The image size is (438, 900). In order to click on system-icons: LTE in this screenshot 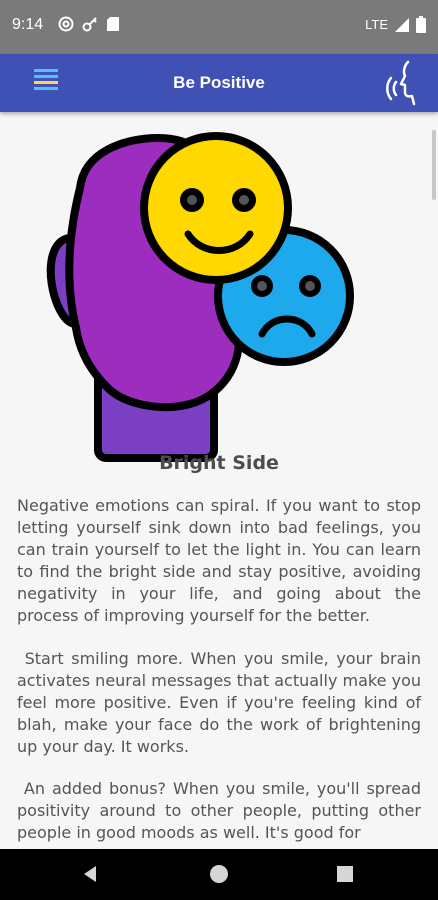, I will do `click(395, 24)`.